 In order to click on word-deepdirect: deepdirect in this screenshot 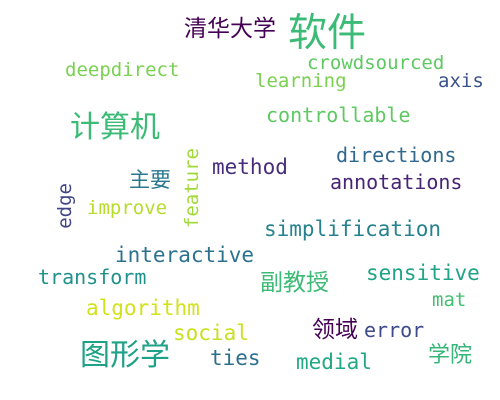, I will do `click(122, 70)`.